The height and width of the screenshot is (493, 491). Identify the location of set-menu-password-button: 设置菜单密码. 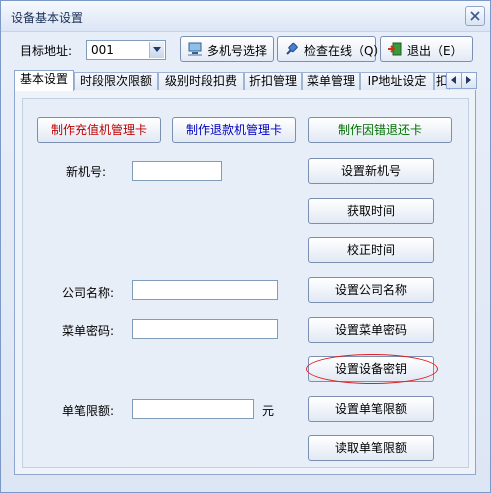
(371, 330).